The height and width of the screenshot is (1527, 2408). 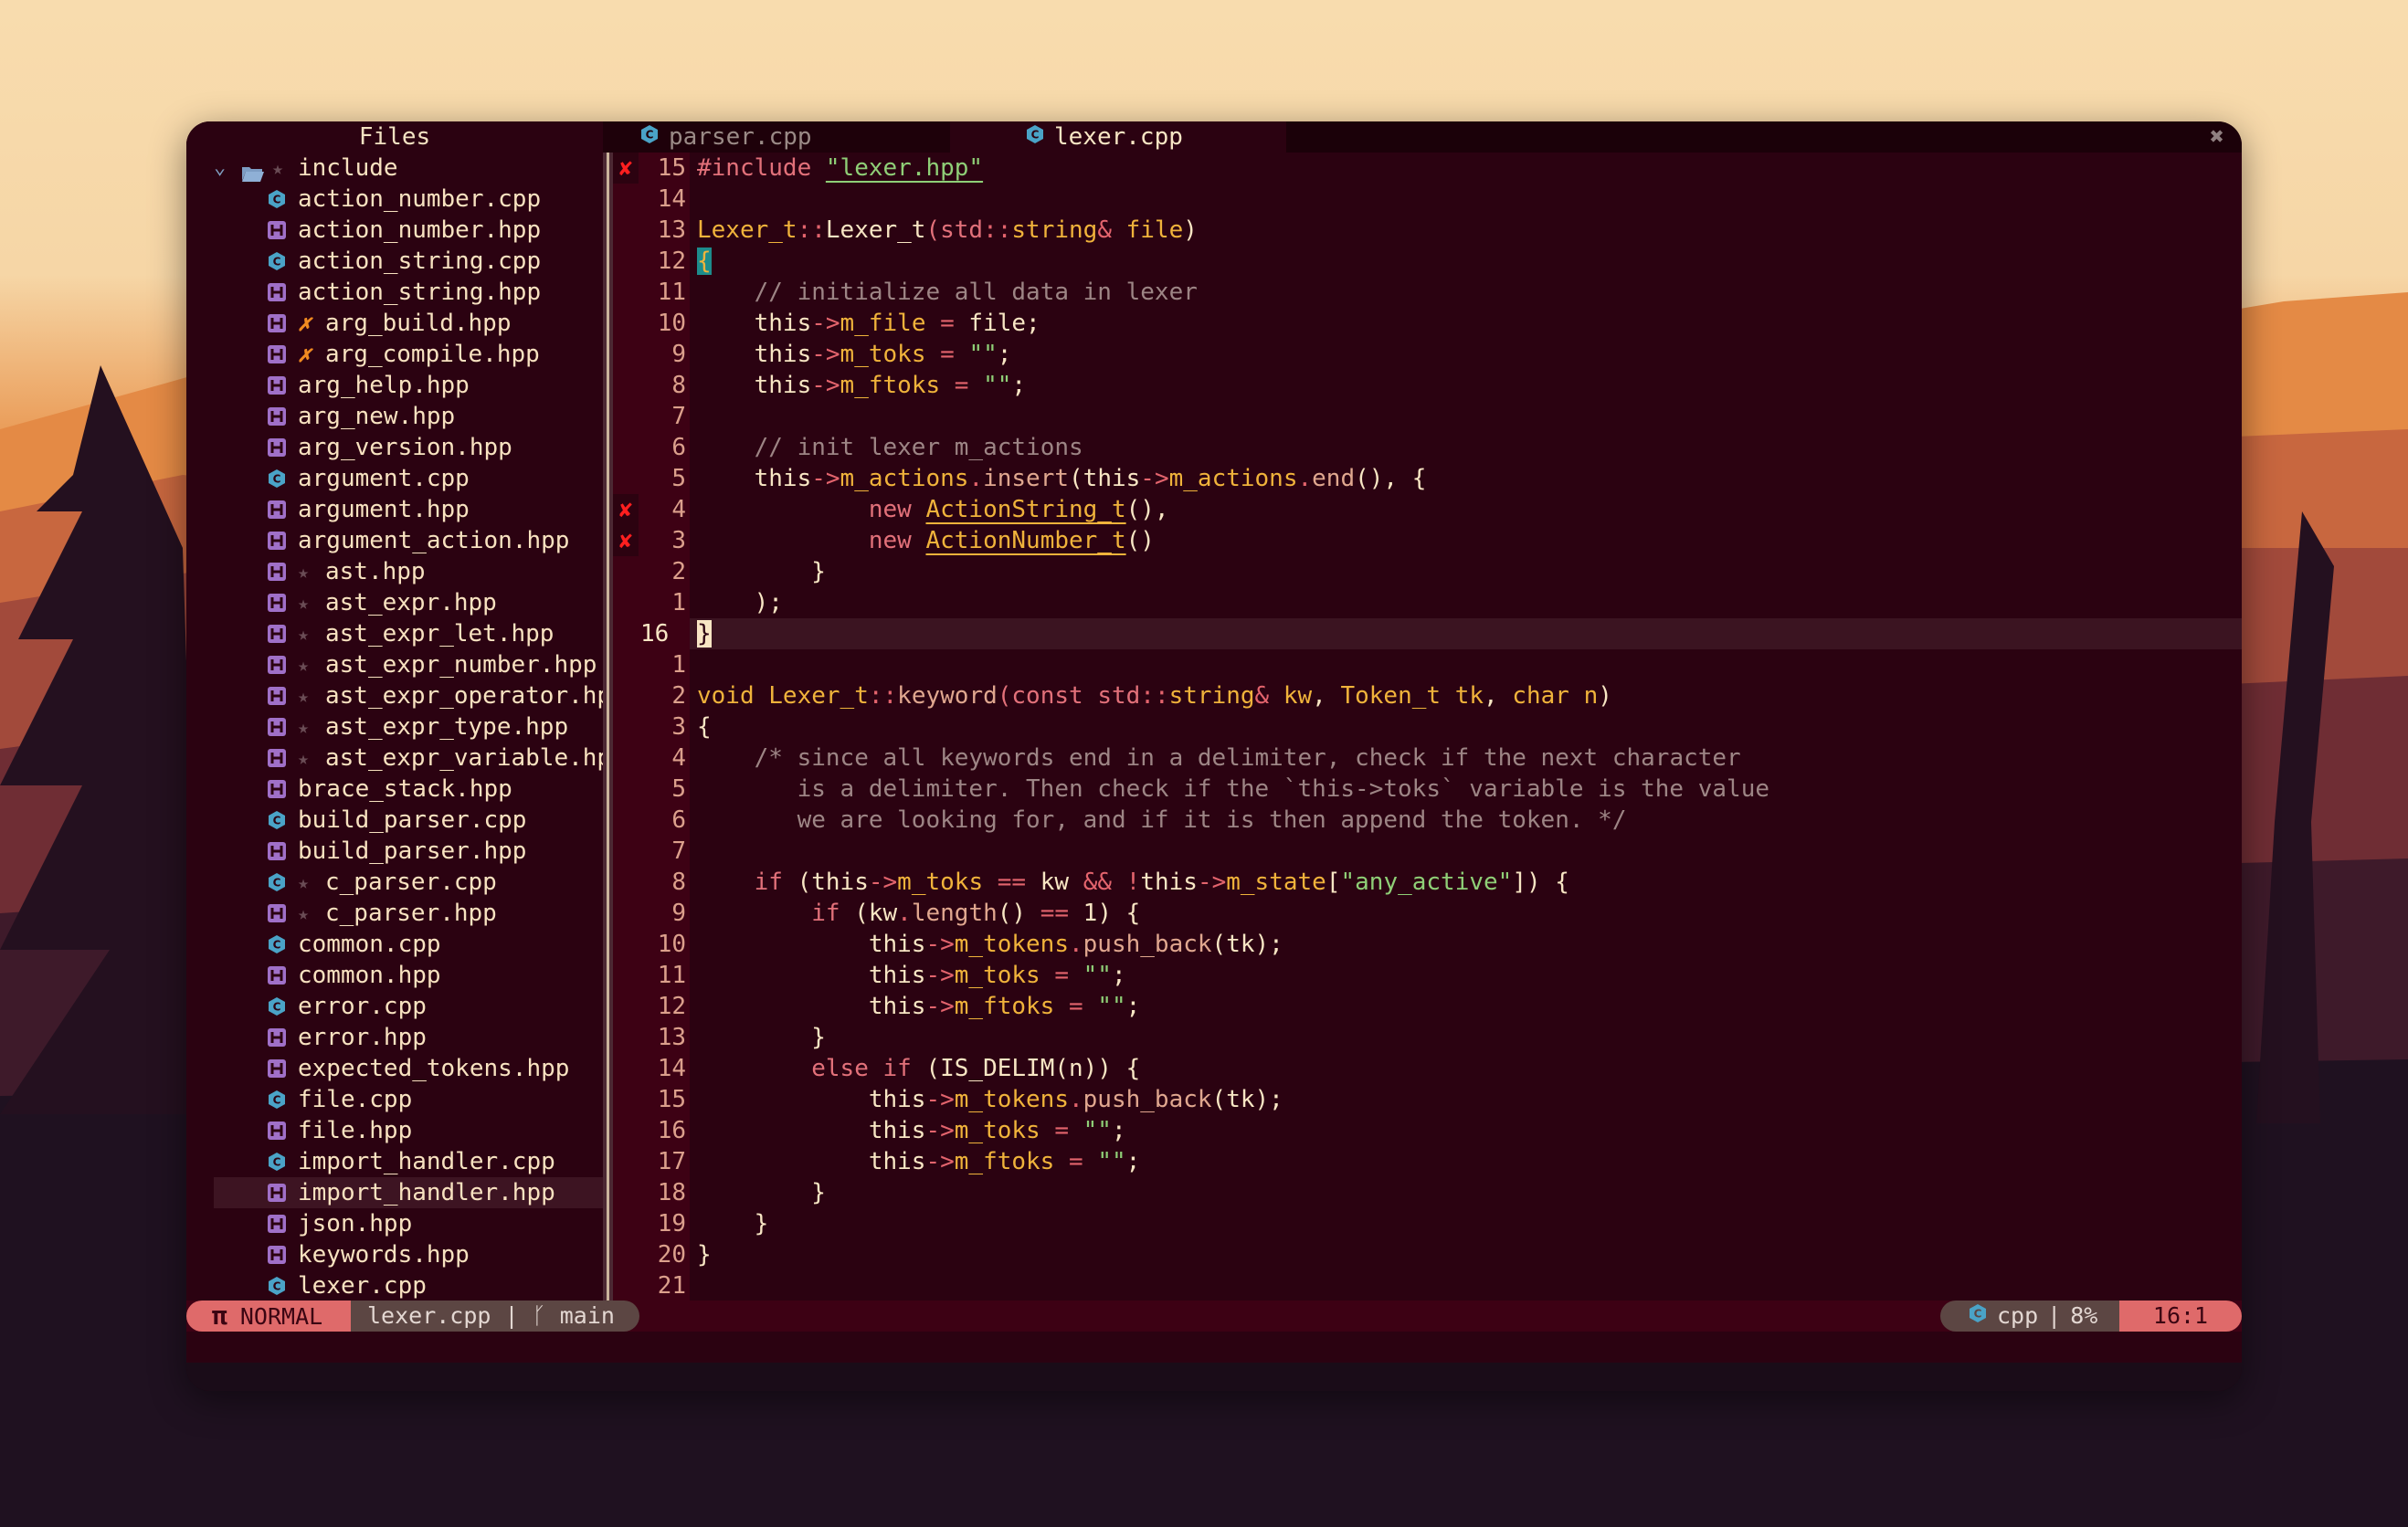 I want to click on file-tree-item: Cimport_handler.cpp, so click(x=408, y=1161).